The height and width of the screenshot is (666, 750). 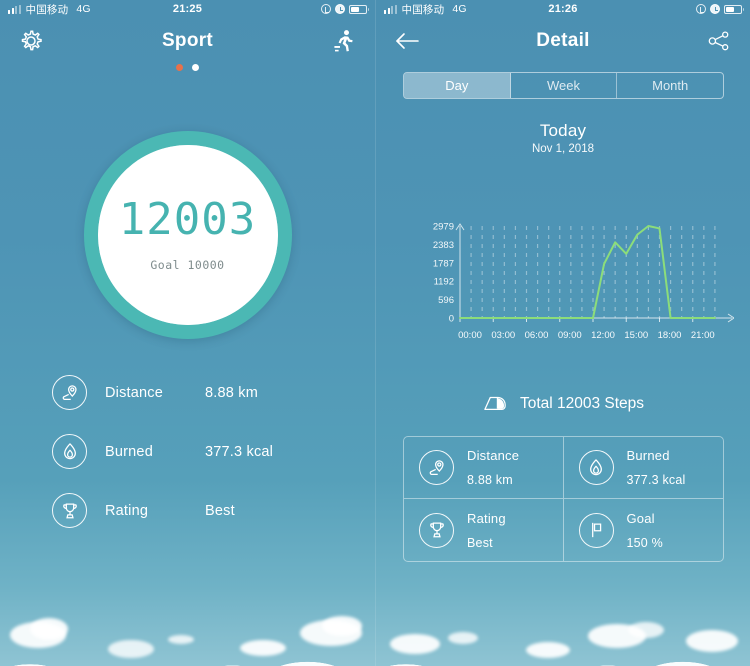 I want to click on stat-label: Rating, so click(x=127, y=510).